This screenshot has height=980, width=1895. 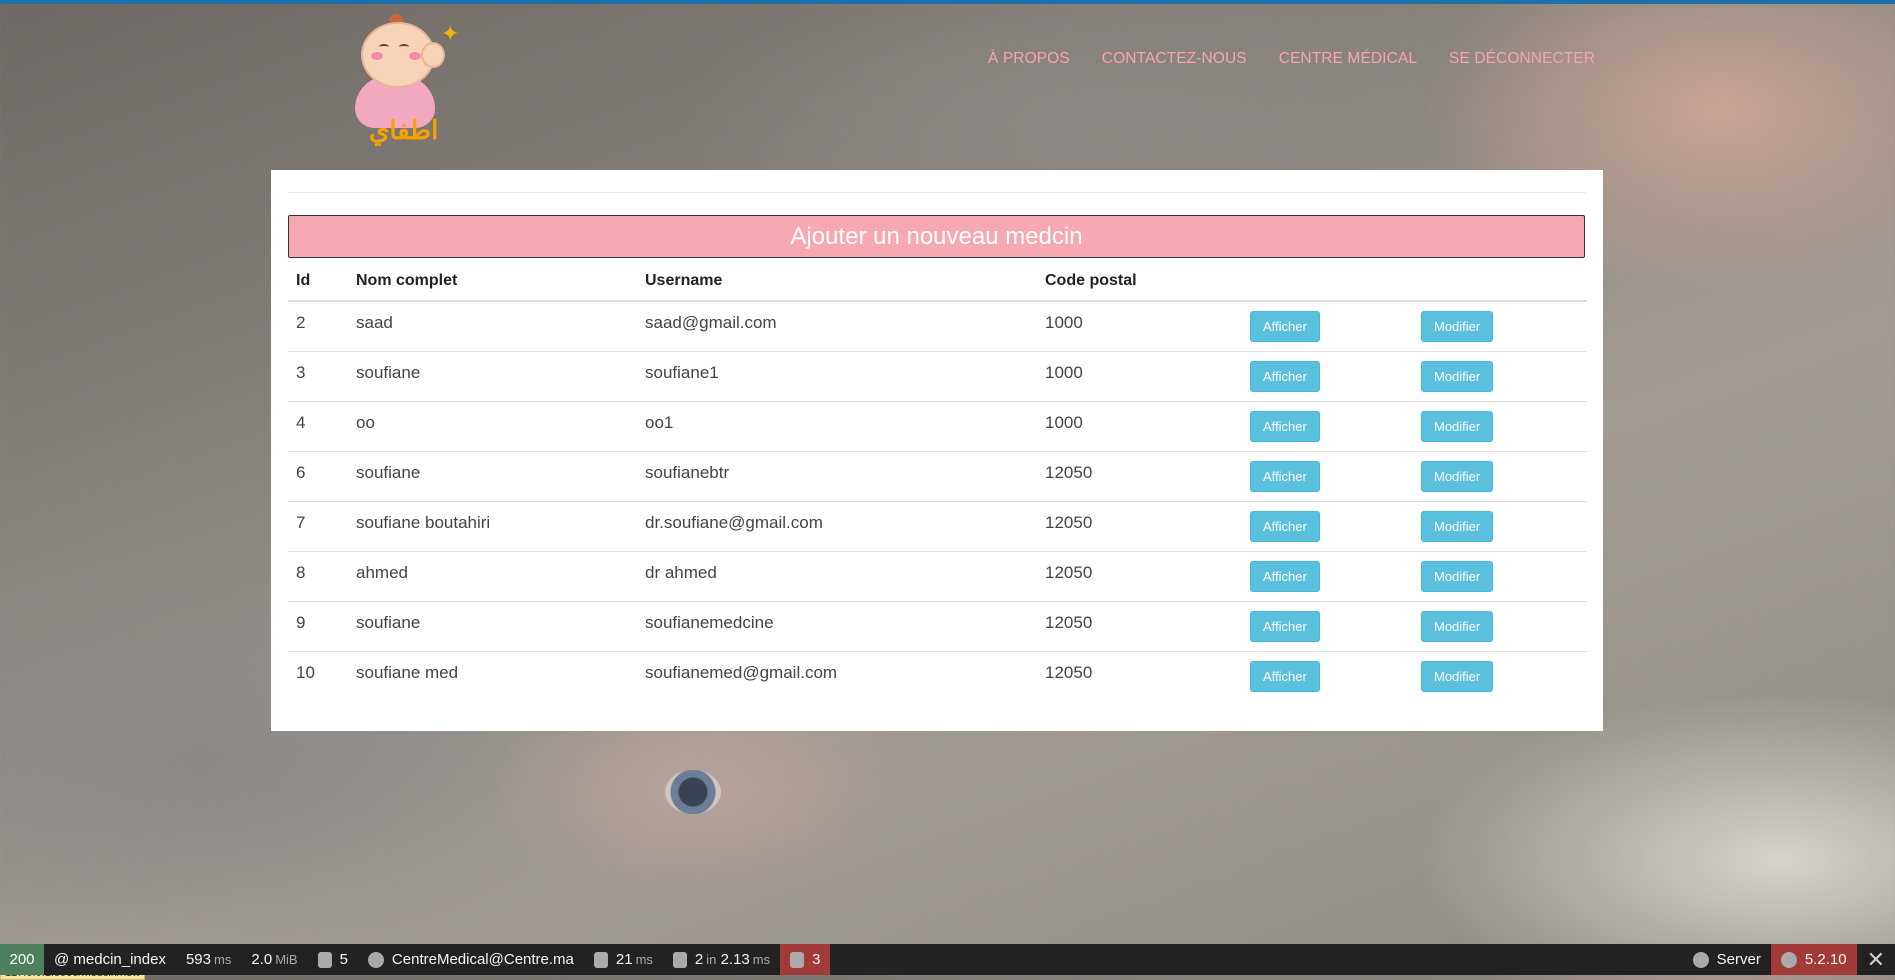 What do you see at coordinates (305, 672) in the screenshot?
I see `cell-id: 10` at bounding box center [305, 672].